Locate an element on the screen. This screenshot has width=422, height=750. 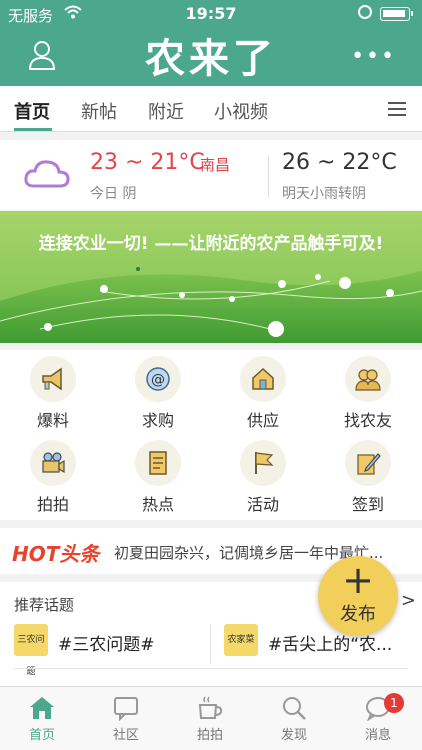
tabbar-label: 首页 is located at coordinates (41, 735).